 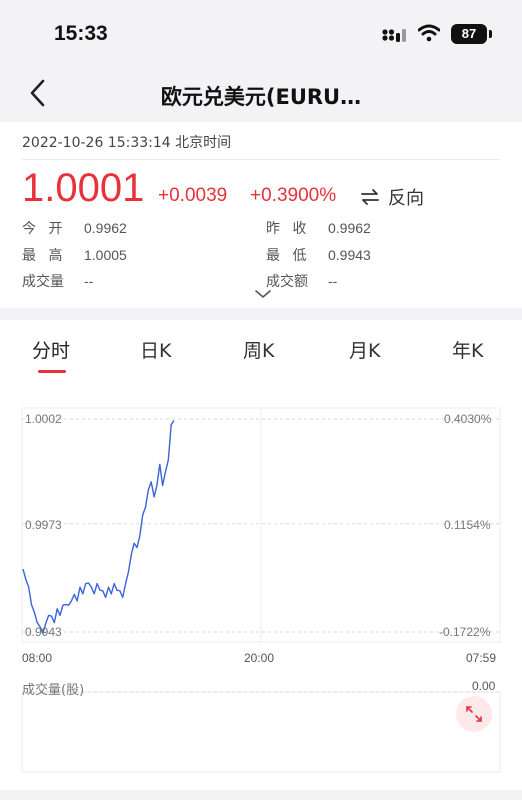 What do you see at coordinates (370, 197) in the screenshot?
I see `swap-arrows-icon` at bounding box center [370, 197].